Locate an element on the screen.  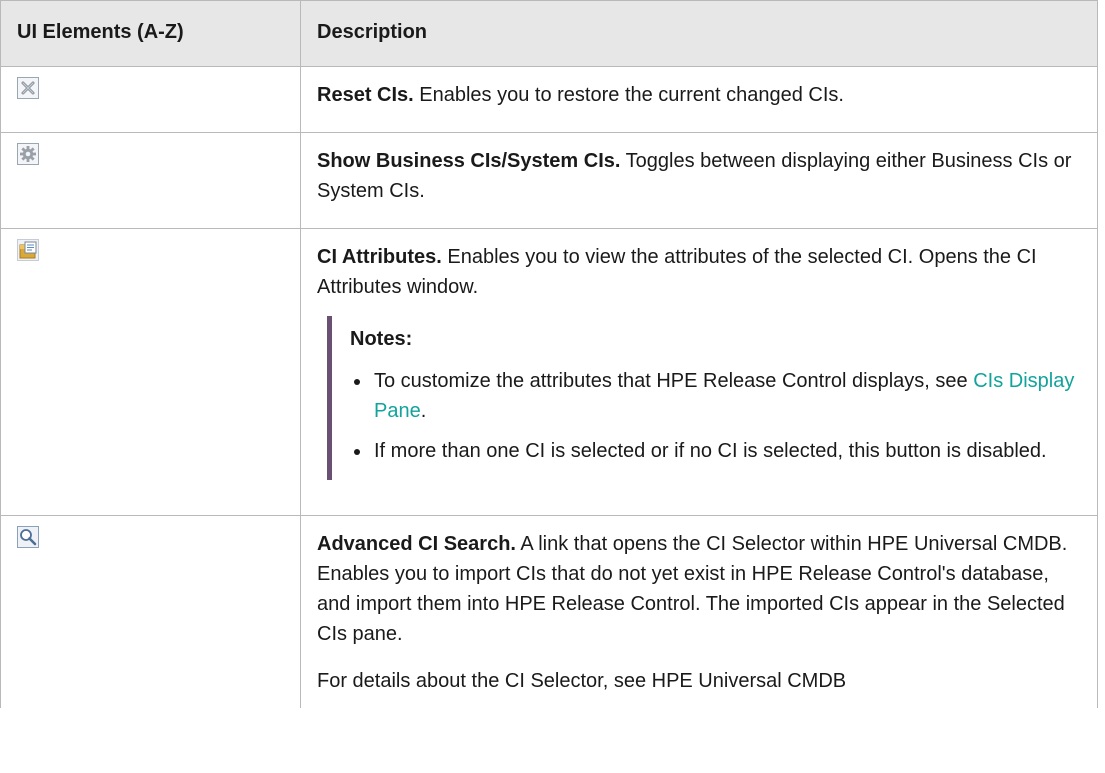
table-header-row: UI Elements (A-Z) Description is located at coordinates (549, 33).